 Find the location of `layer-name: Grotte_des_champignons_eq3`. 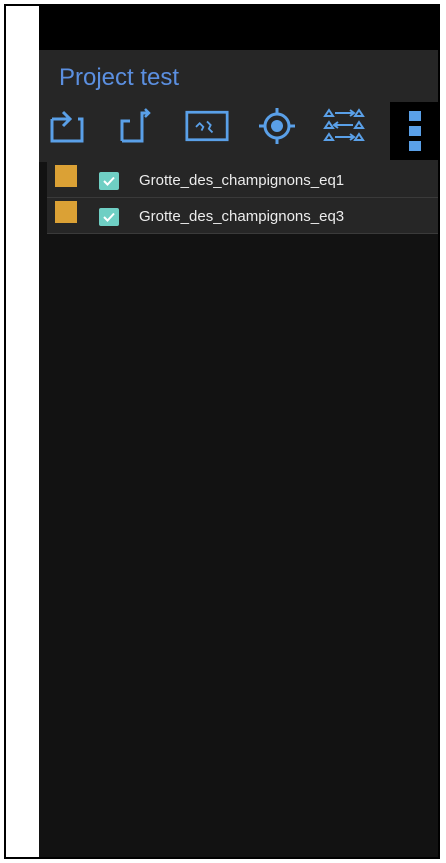

layer-name: Grotte_des_champignons_eq3 is located at coordinates (242, 216).